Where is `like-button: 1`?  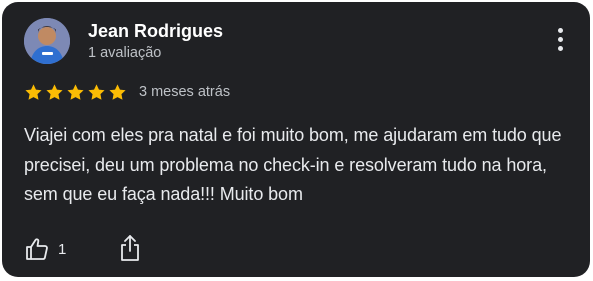 like-button: 1 is located at coordinates (45, 249).